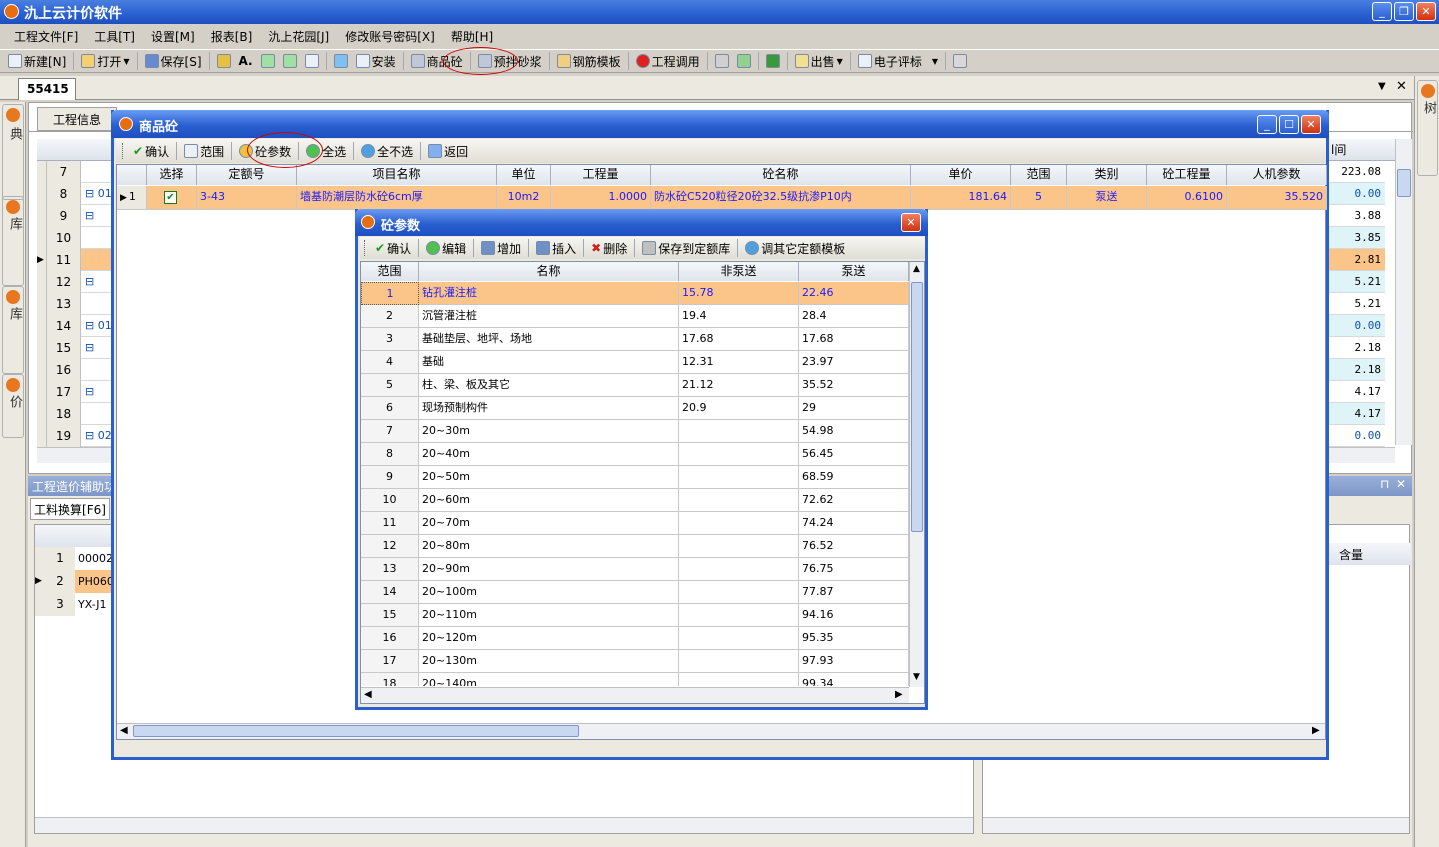 This screenshot has height=847, width=1439. I want to click on menu-item: 报表[B], so click(232, 37).